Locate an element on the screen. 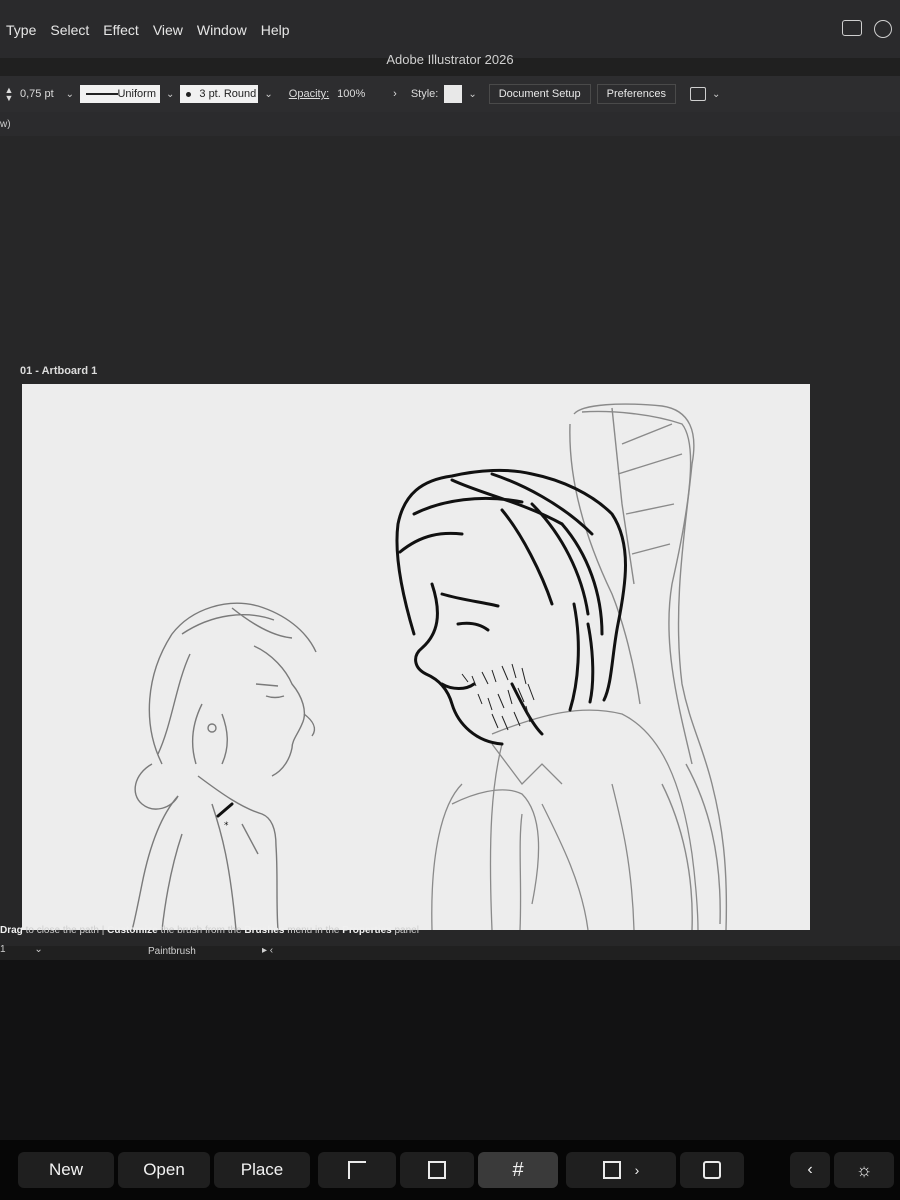 The height and width of the screenshot is (1200, 900). paintbrush-cursor: * is located at coordinates (225, 816).